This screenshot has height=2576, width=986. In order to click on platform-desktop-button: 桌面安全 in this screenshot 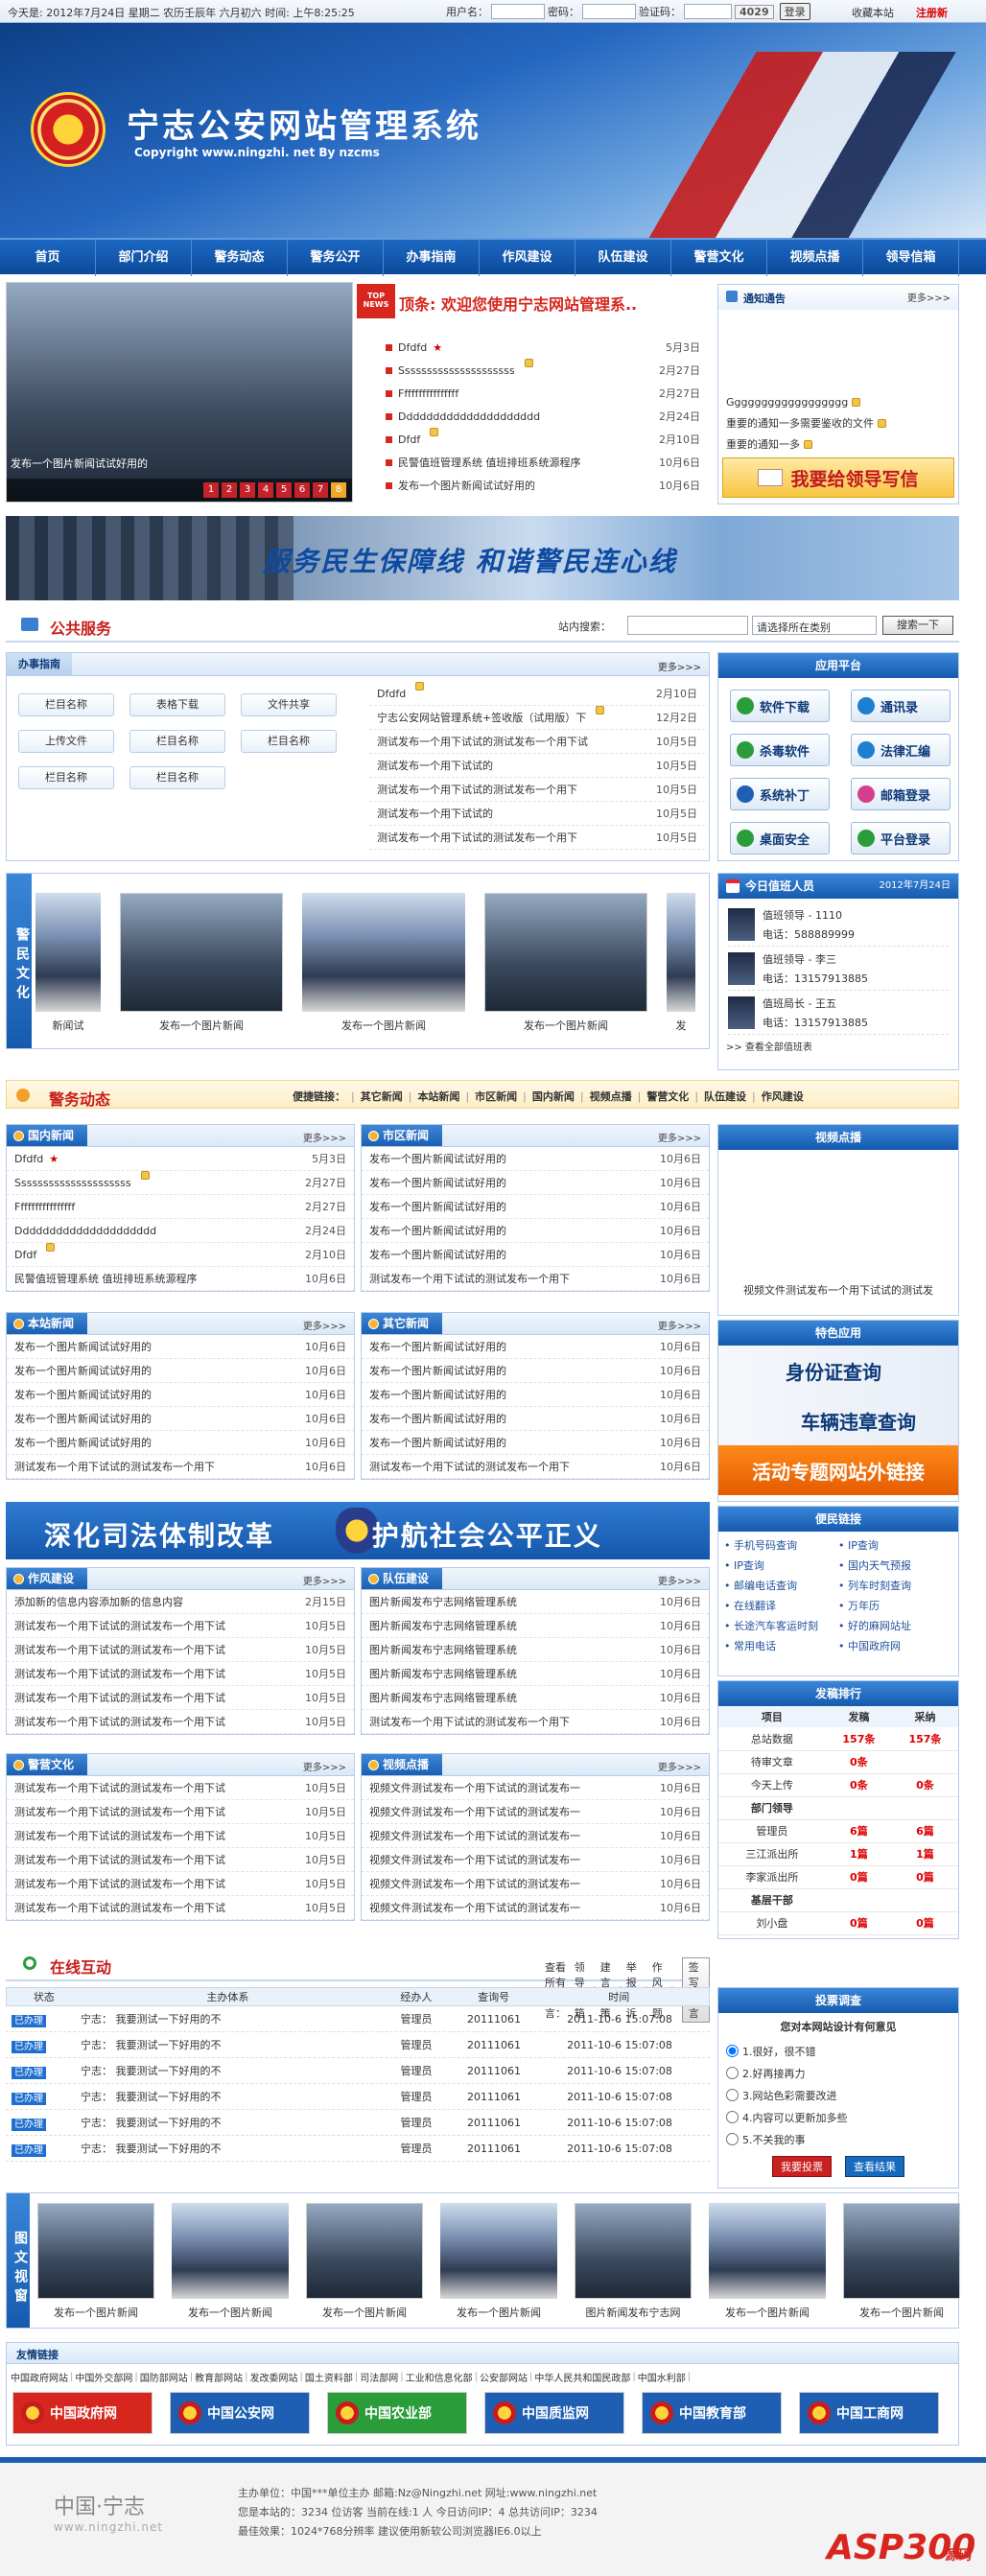, I will do `click(780, 838)`.